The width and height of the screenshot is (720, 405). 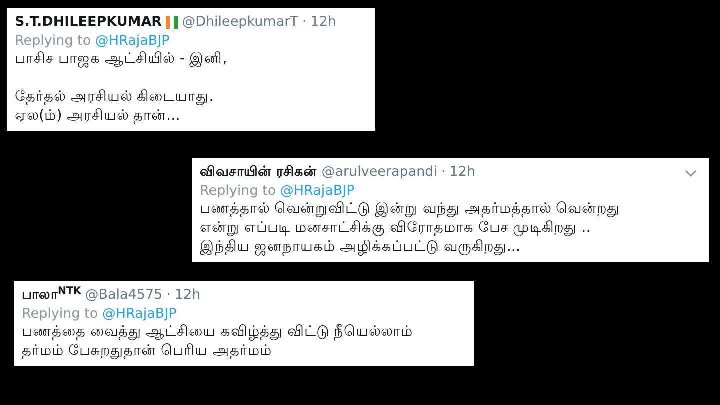 What do you see at coordinates (691, 174) in the screenshot?
I see `chevron-icon` at bounding box center [691, 174].